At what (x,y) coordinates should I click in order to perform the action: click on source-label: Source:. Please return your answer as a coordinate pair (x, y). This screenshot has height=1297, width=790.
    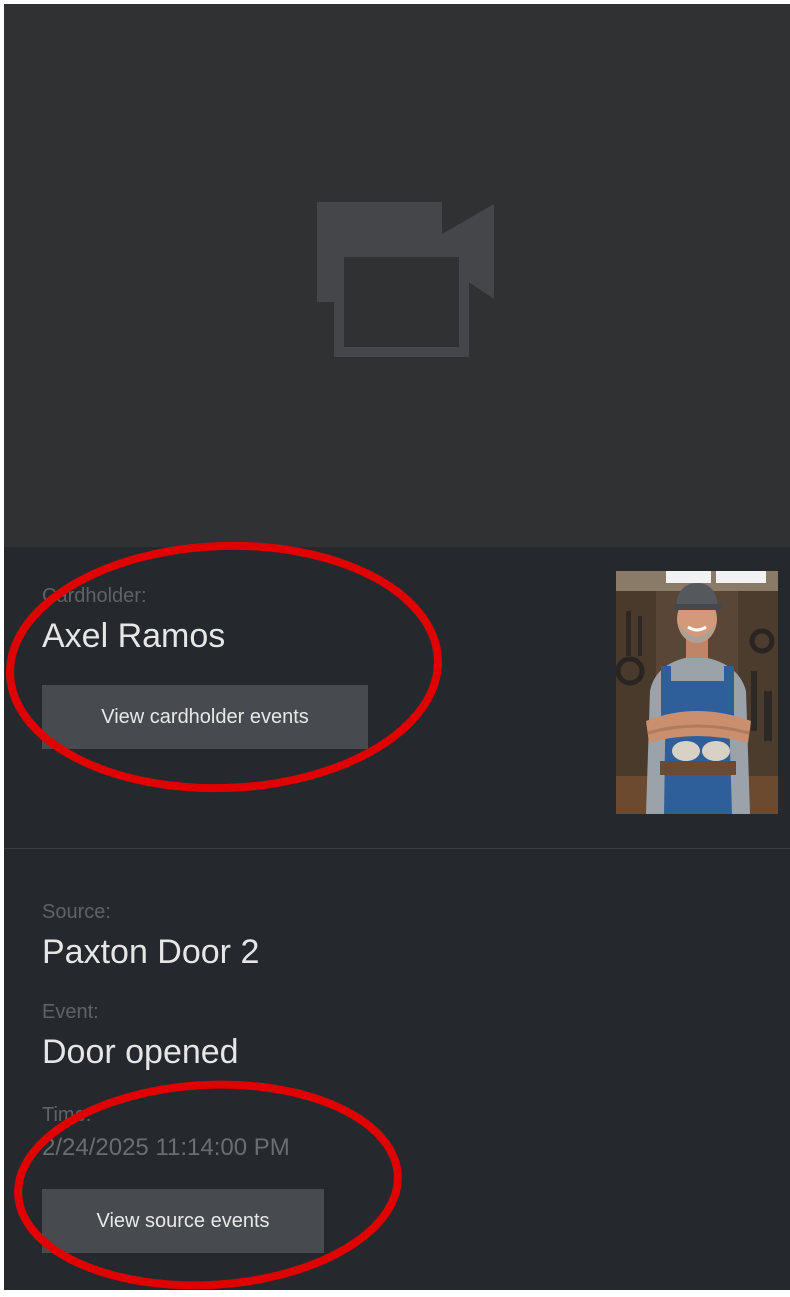
    Looking at the image, I should click on (76, 912).